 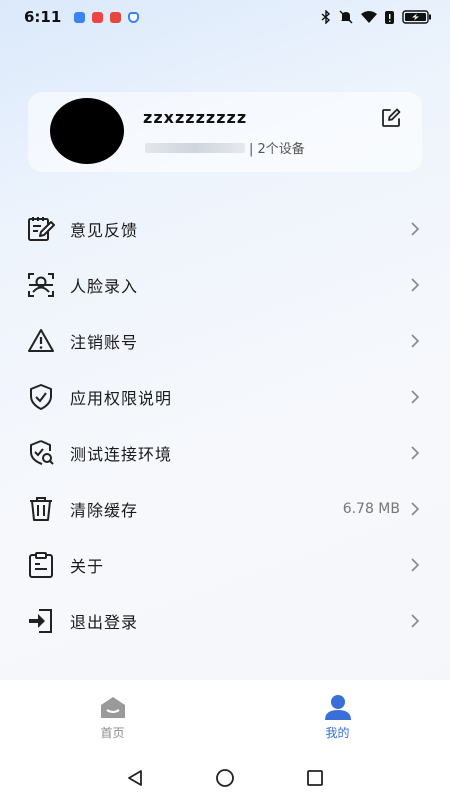 I want to click on username: zzxzzzzzzz, so click(x=195, y=117).